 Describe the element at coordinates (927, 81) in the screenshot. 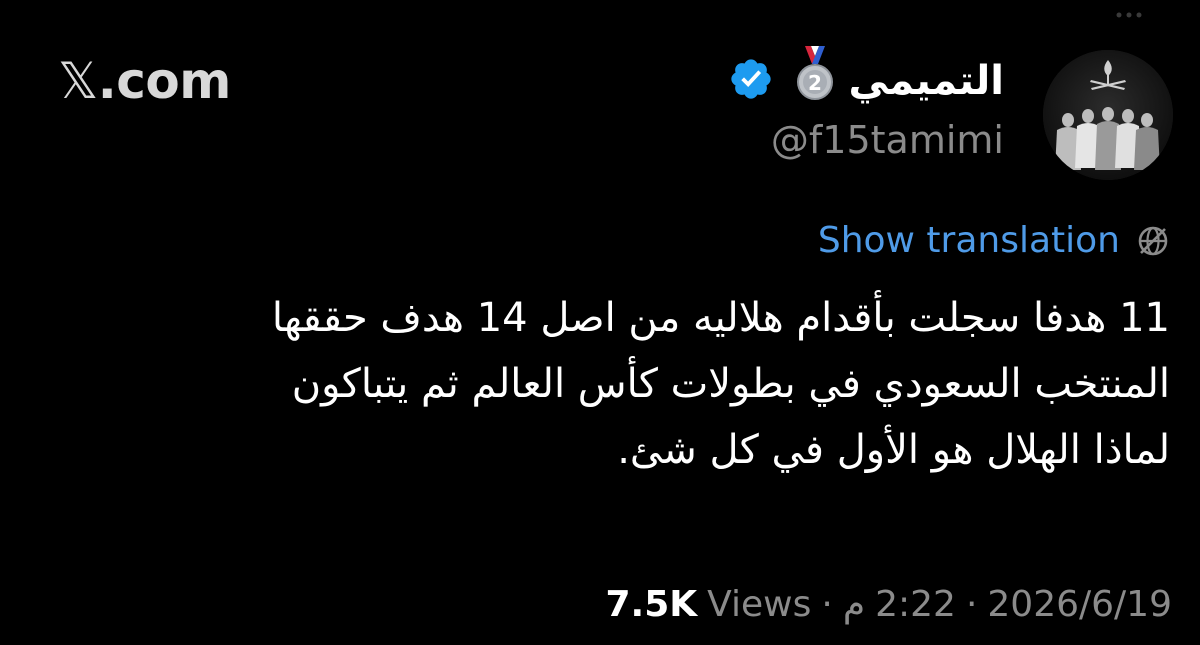

I see `display-name: التميمي` at that location.